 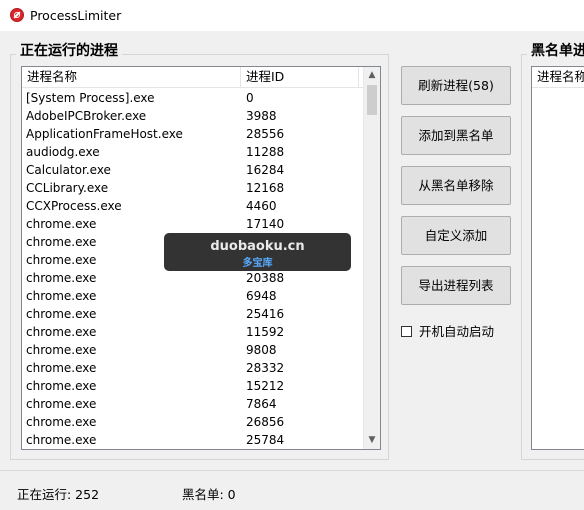 I want to click on process-id-cell: 4460, so click(x=261, y=206).